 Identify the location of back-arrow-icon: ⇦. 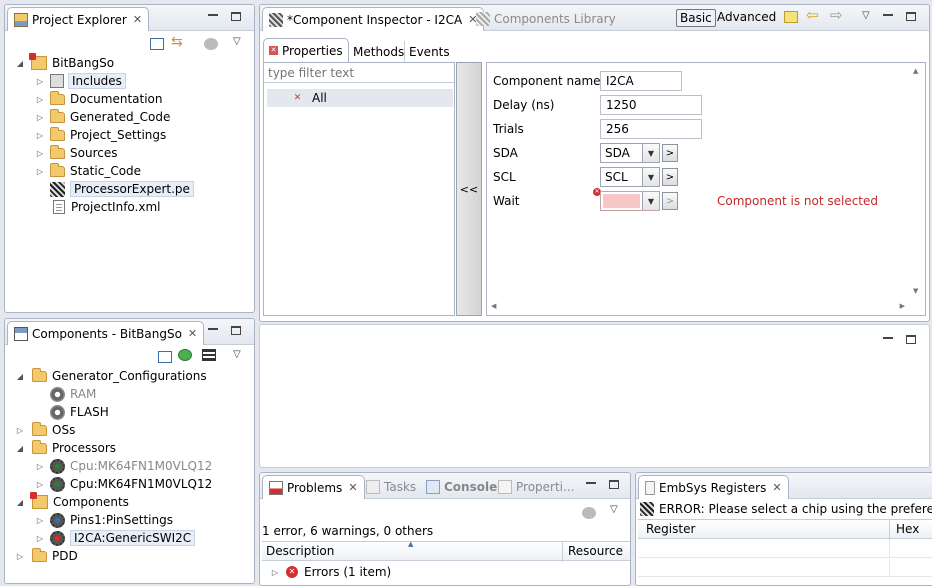
(813, 15).